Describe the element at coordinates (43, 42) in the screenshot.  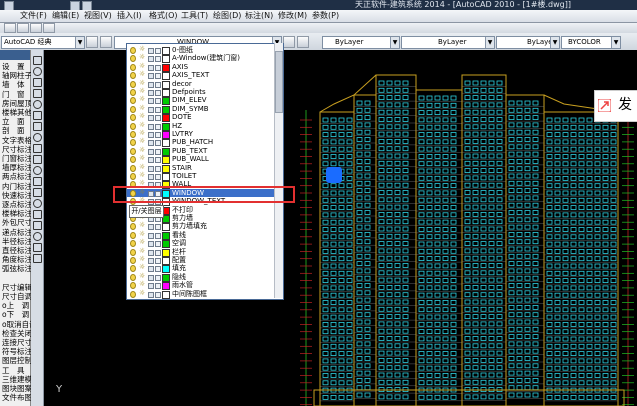
I see `workspace-select: AutoCAD 经典 ▼` at that location.